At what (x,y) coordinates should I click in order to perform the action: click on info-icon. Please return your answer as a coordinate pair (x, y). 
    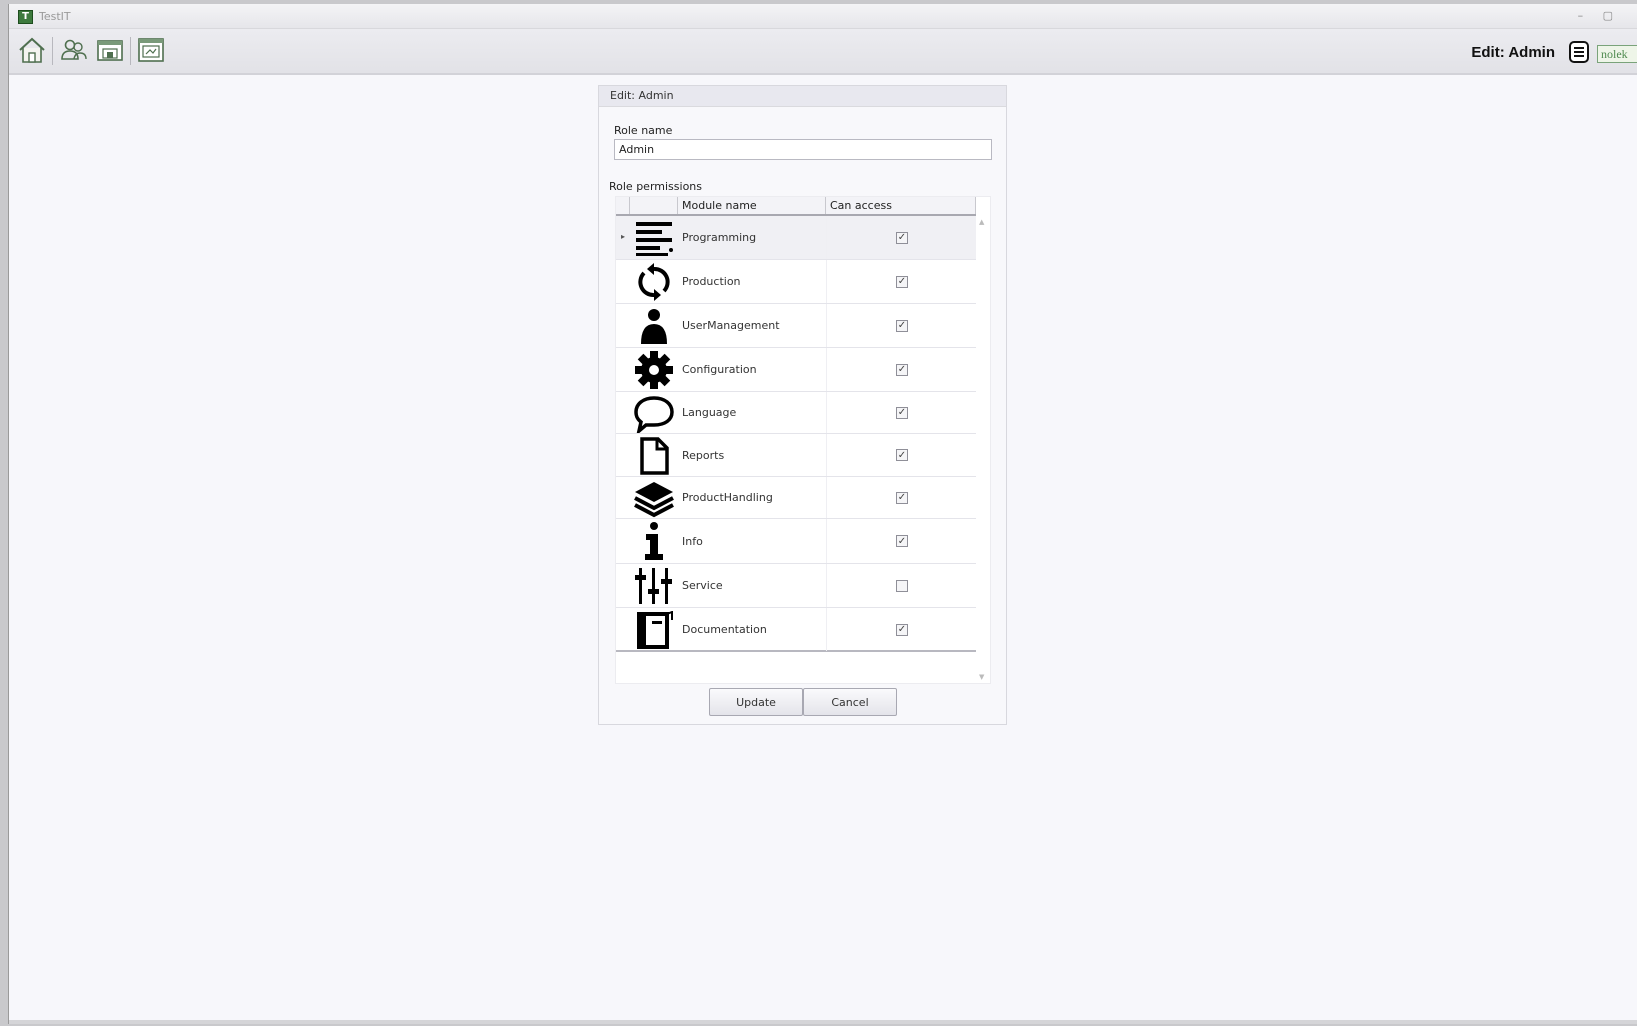
    Looking at the image, I should click on (654, 541).